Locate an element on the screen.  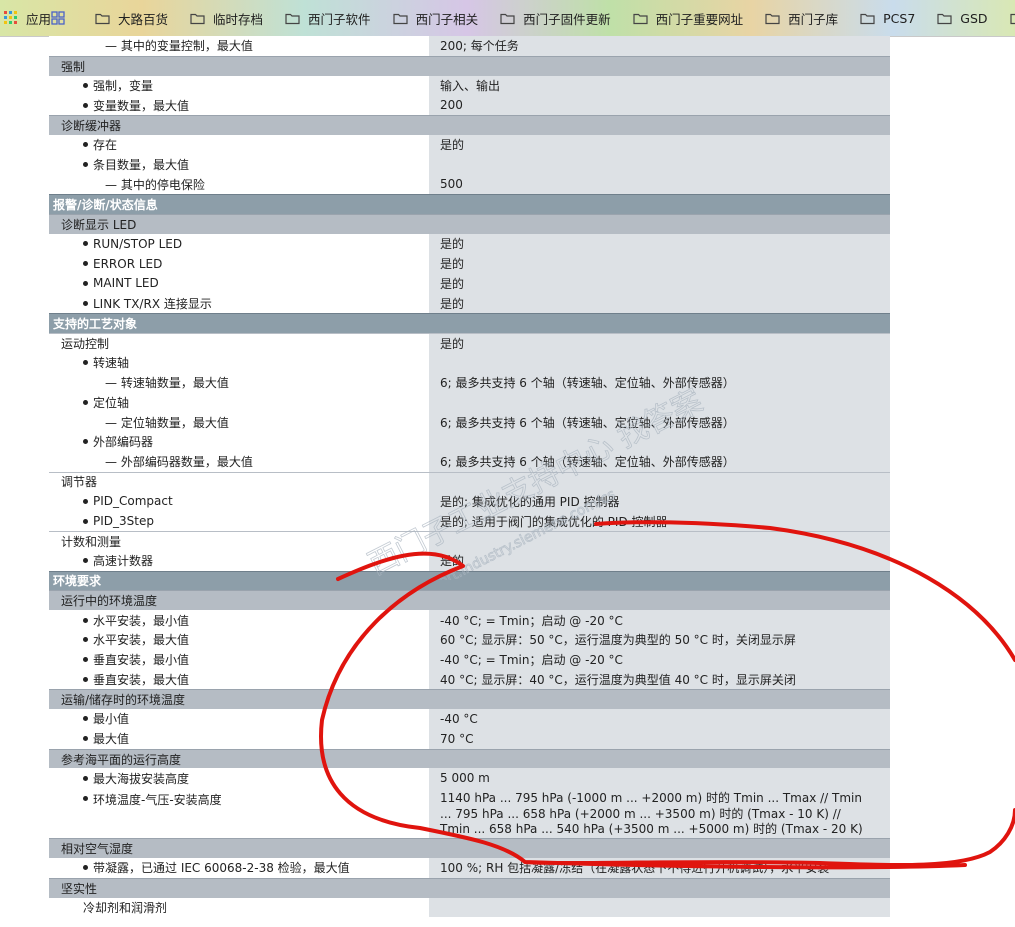
spec-row: 存在 是的 is located at coordinates (469, 144).